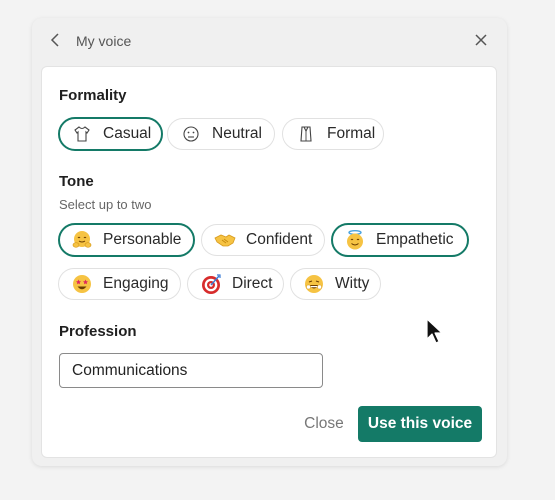 The width and height of the screenshot is (555, 500). What do you see at coordinates (105, 204) in the screenshot?
I see `tone-hint: Select up to two` at bounding box center [105, 204].